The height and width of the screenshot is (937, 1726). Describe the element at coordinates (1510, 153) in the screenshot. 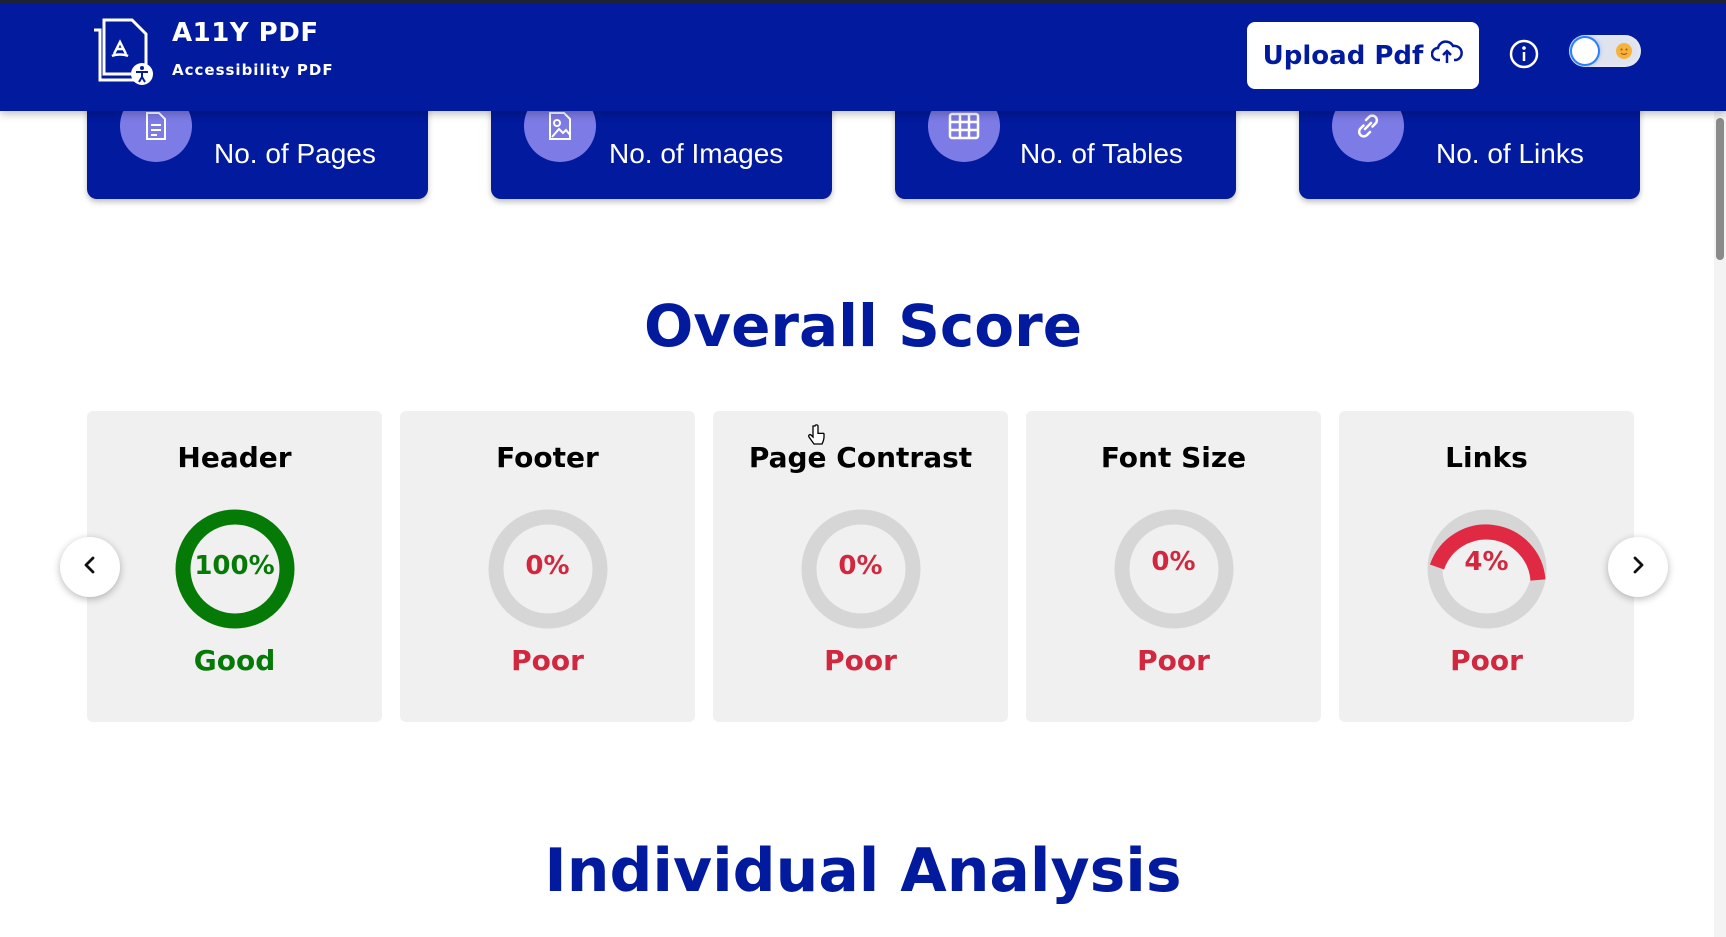

I see `stat-label-links: No. of Links` at that location.